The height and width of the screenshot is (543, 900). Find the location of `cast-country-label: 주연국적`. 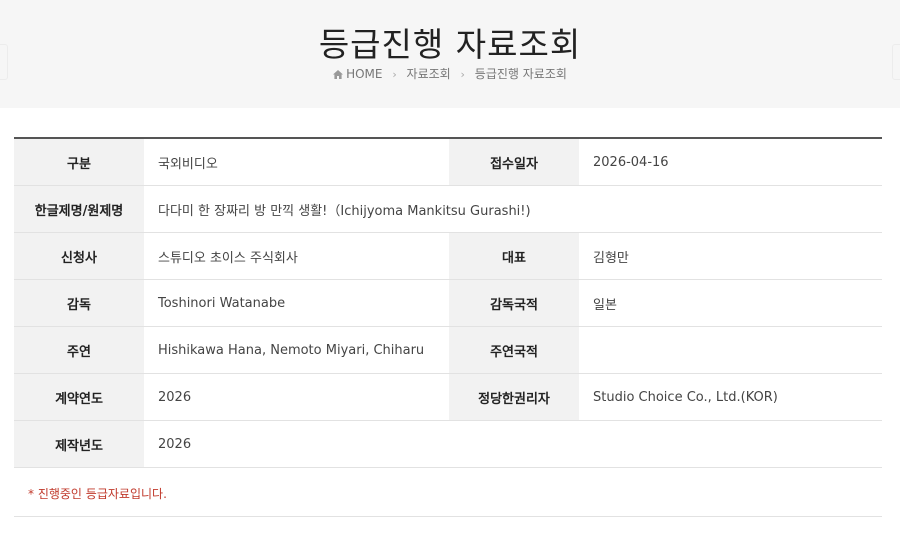

cast-country-label: 주연국적 is located at coordinates (514, 350).